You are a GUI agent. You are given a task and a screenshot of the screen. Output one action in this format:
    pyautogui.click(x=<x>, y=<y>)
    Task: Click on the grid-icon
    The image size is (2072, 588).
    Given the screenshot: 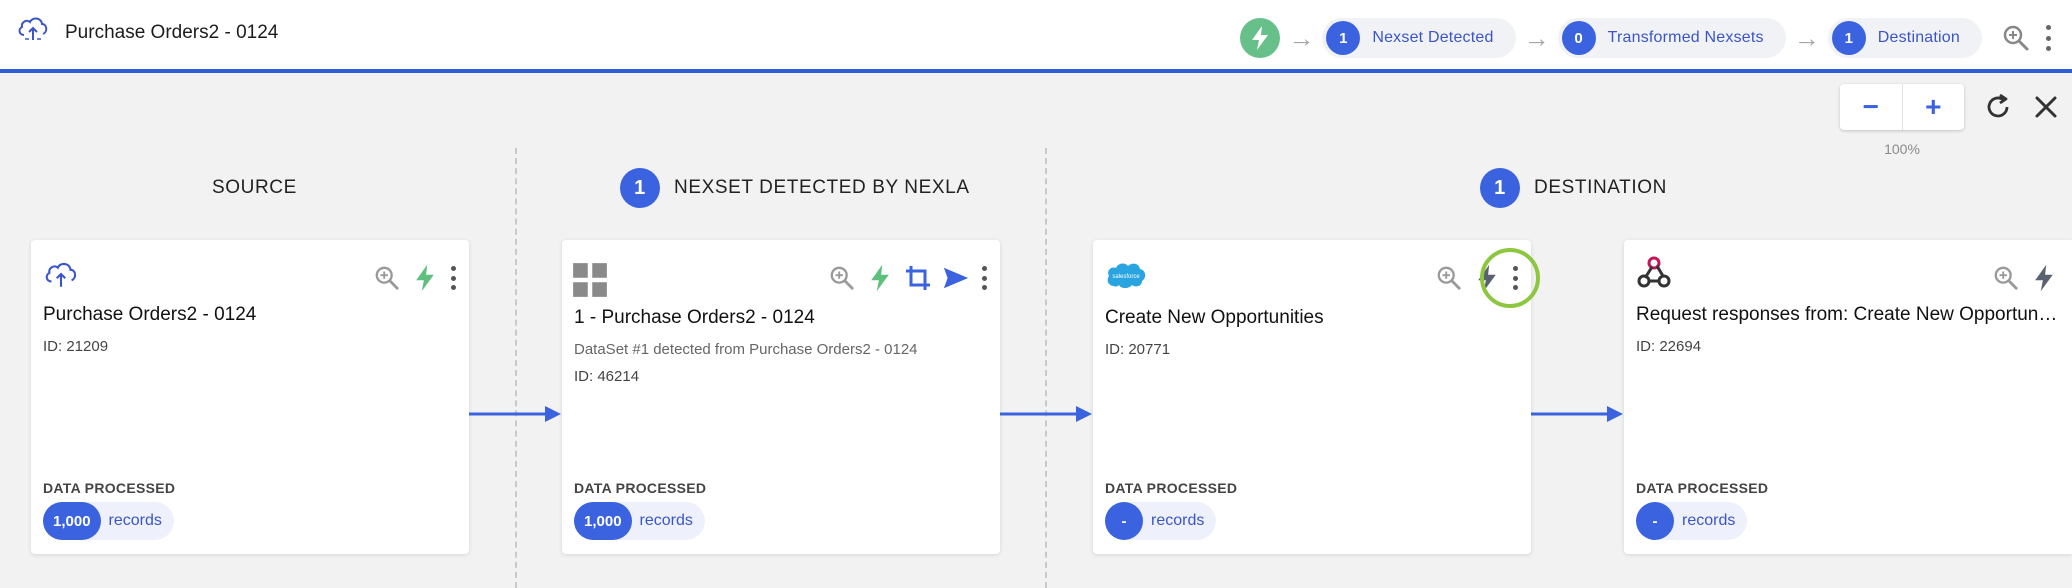 What is the action you would take?
    pyautogui.click(x=590, y=280)
    